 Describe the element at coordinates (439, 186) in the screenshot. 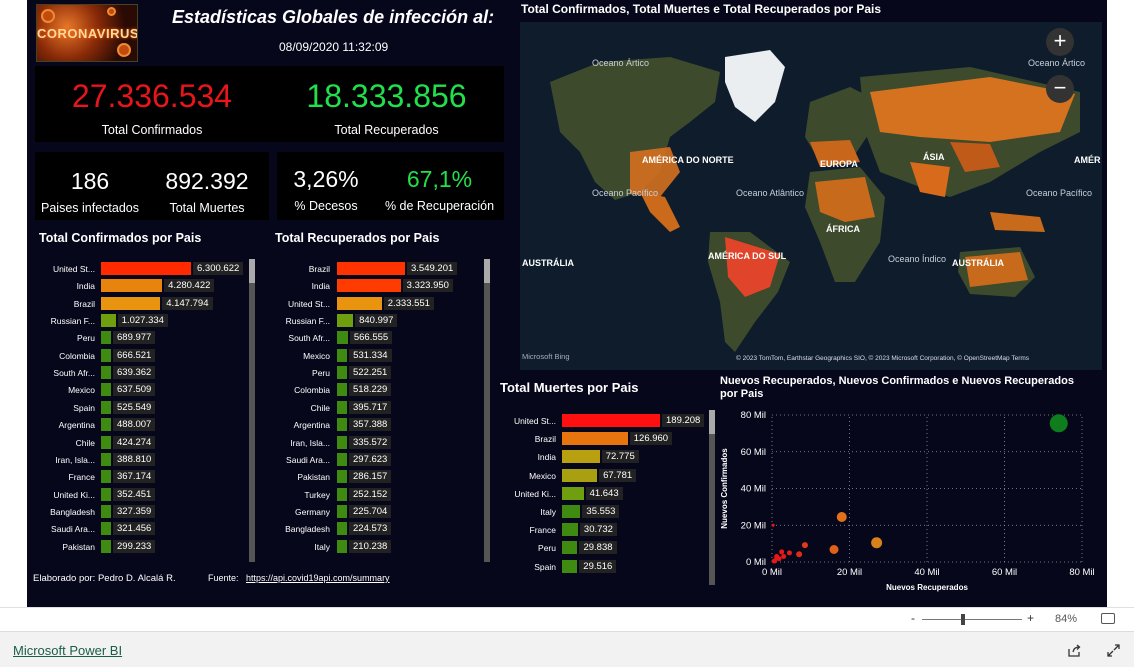

I see `kpi-recuperacion: 67,1% % de Recuperación` at that location.